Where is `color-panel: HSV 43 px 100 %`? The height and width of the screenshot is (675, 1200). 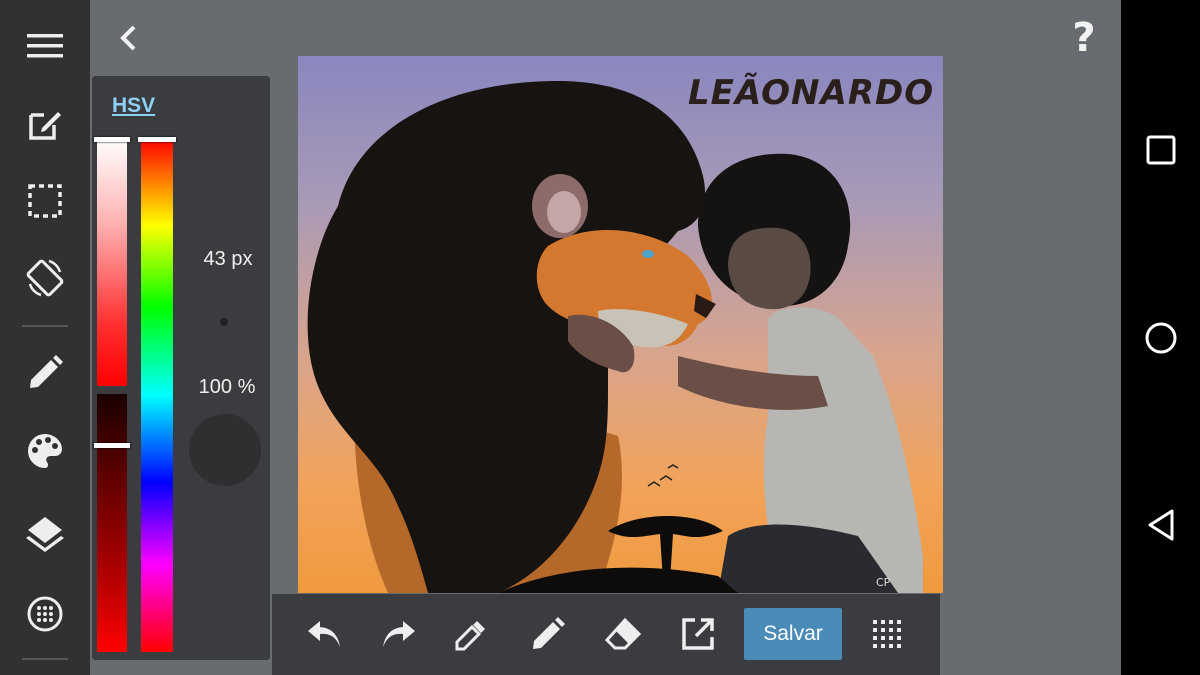 color-panel: HSV 43 px 100 % is located at coordinates (181, 368).